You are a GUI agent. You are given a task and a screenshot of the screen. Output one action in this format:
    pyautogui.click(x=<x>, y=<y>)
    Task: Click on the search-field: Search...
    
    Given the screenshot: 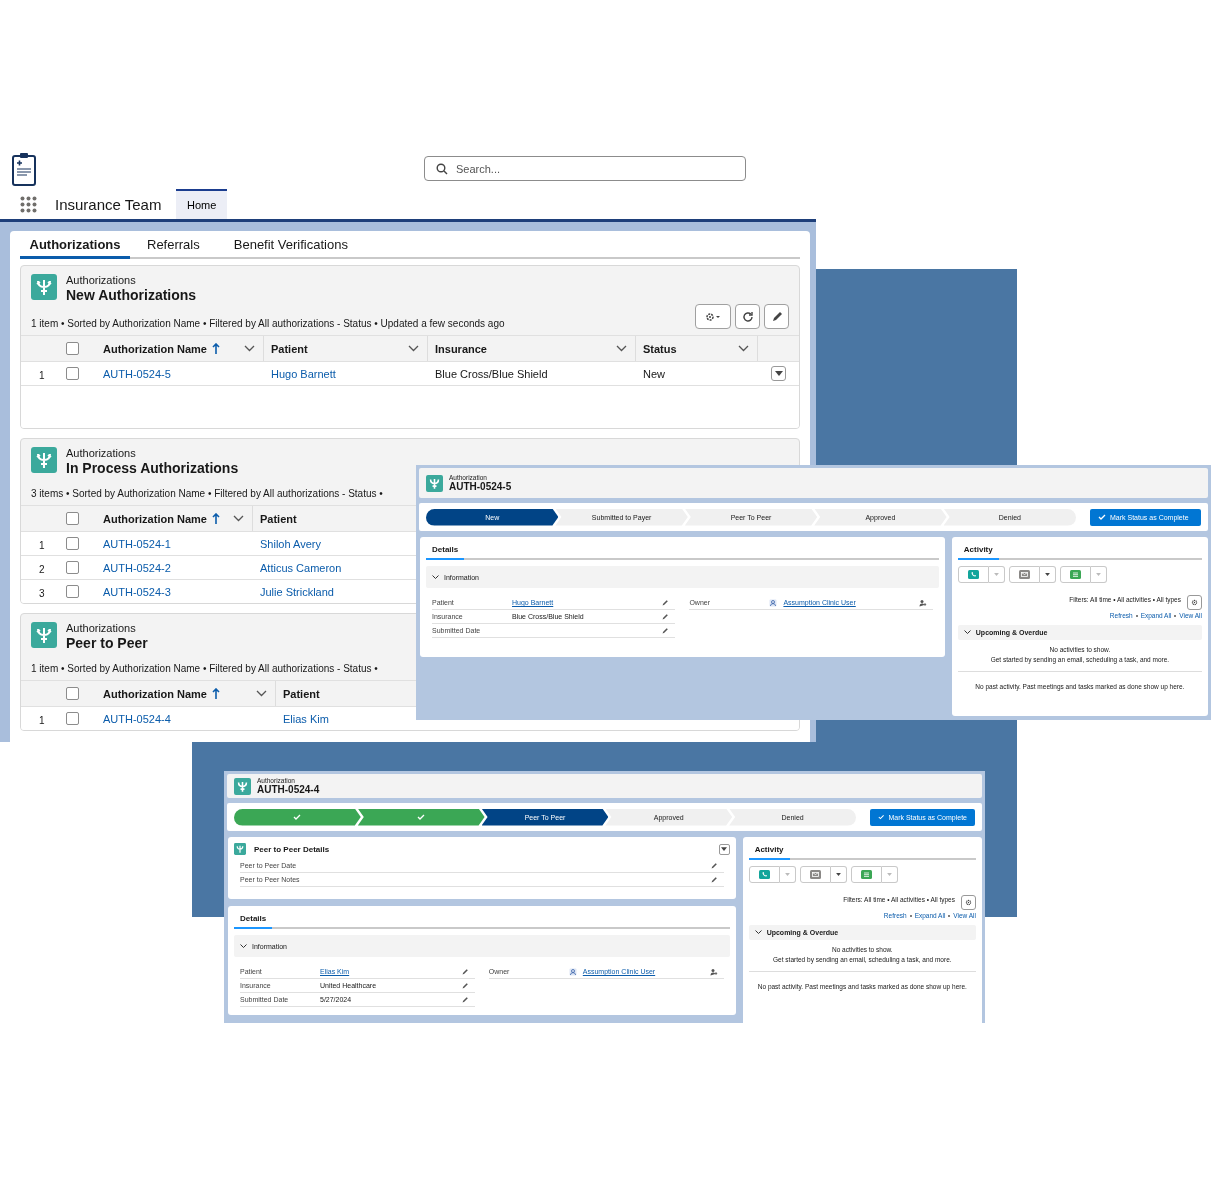 What is the action you would take?
    pyautogui.click(x=585, y=168)
    